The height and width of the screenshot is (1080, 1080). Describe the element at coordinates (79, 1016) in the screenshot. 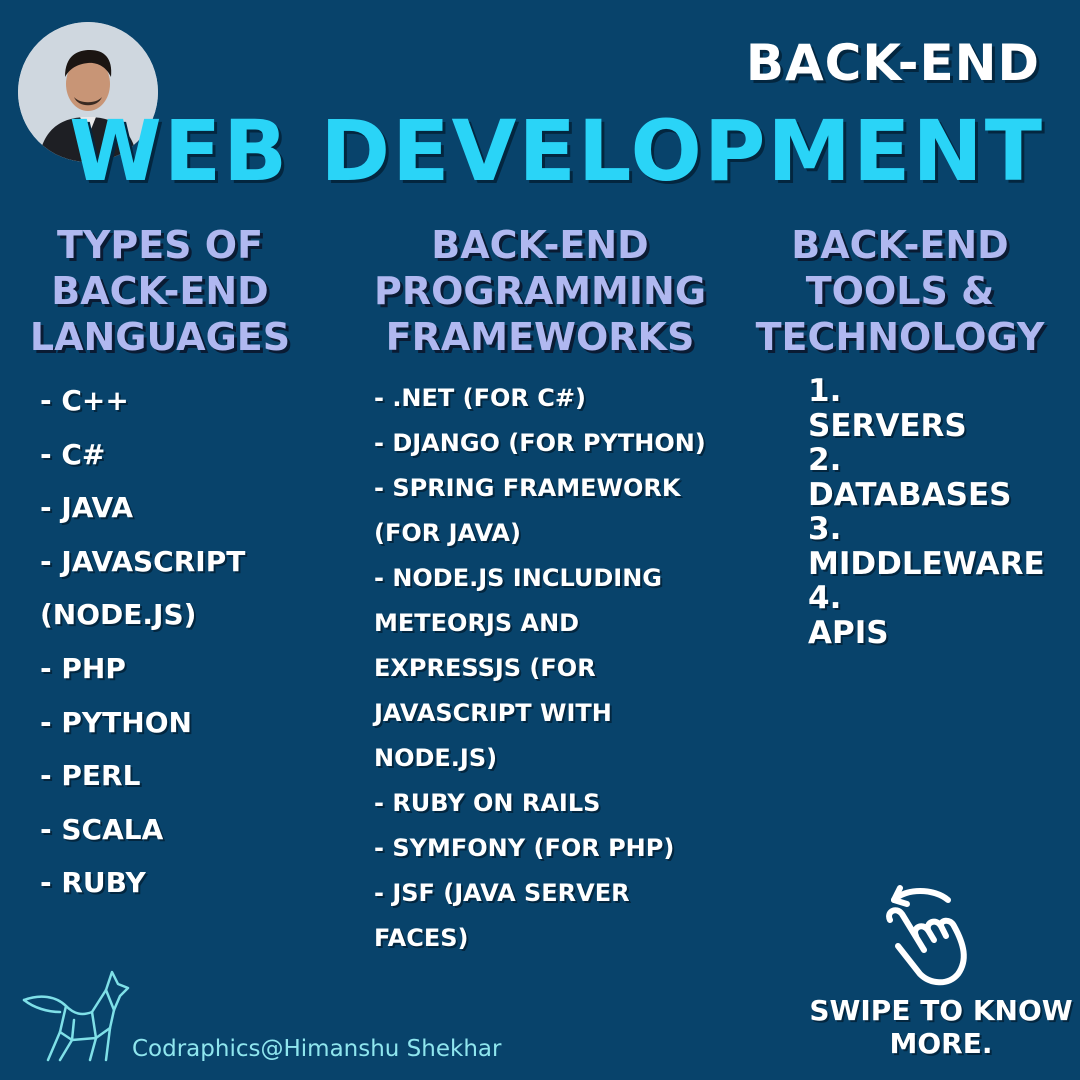

I see `fox-logo-icon` at that location.